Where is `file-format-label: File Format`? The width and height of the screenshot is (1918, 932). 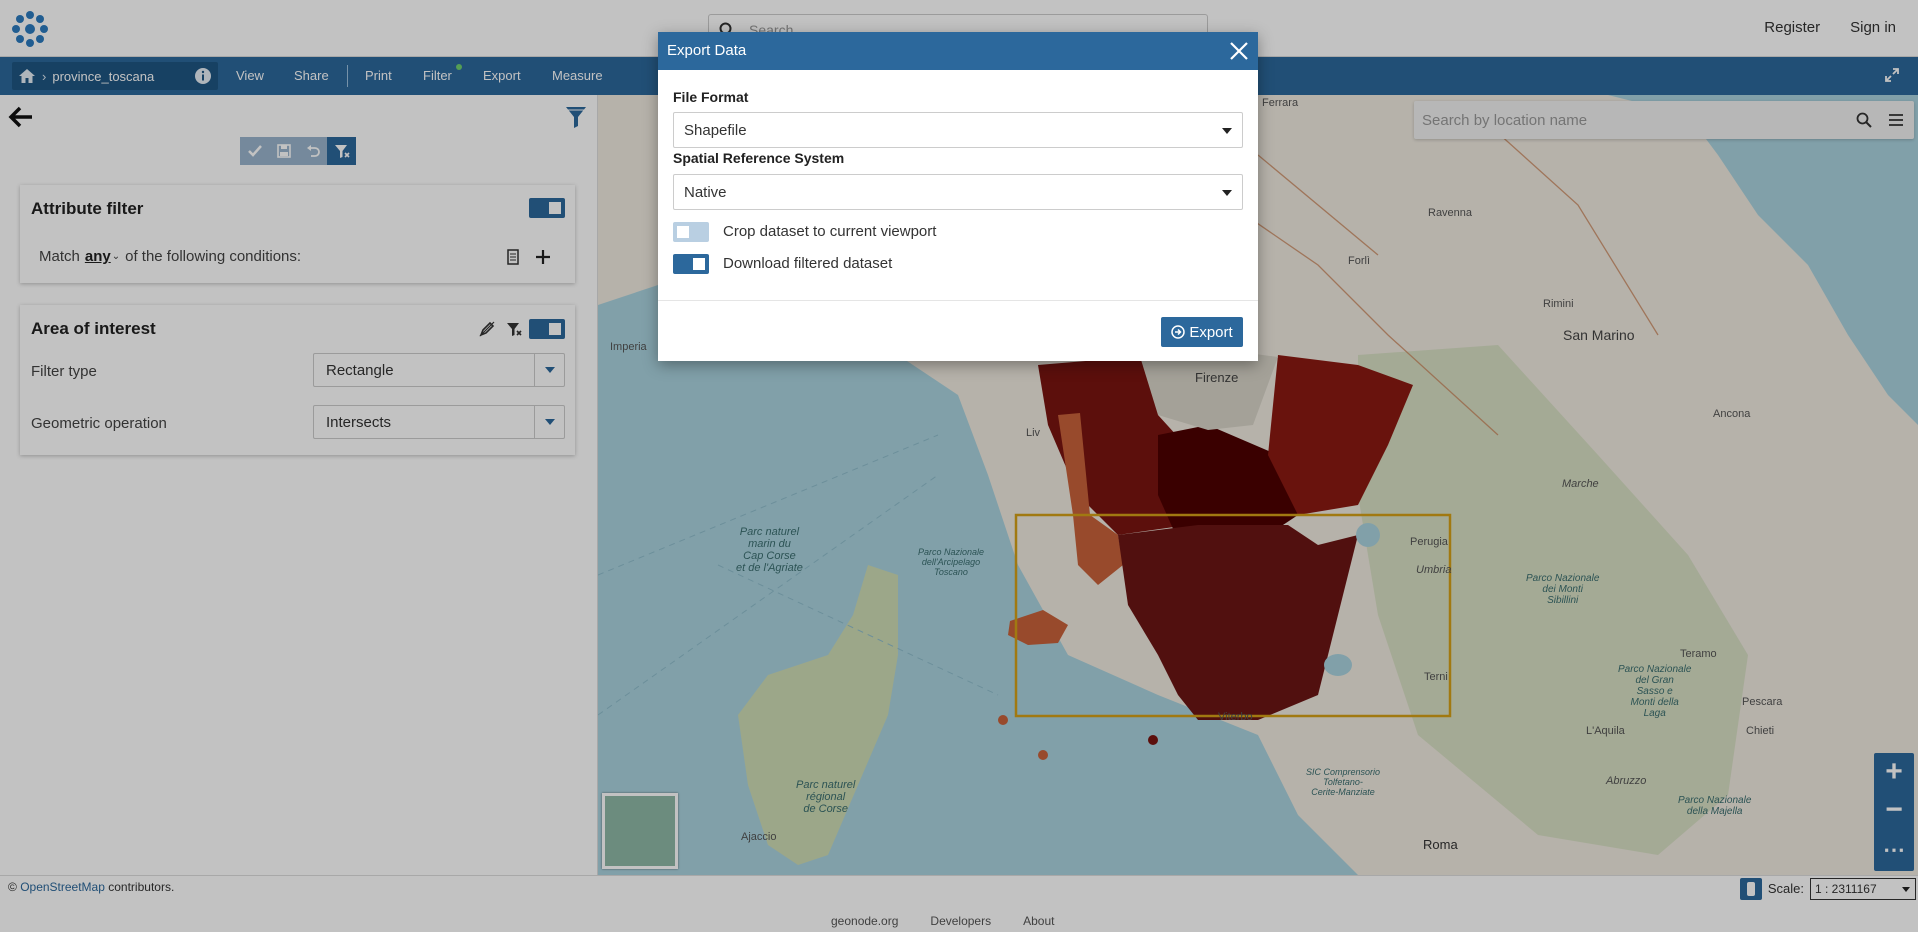
file-format-label: File Format is located at coordinates (711, 97).